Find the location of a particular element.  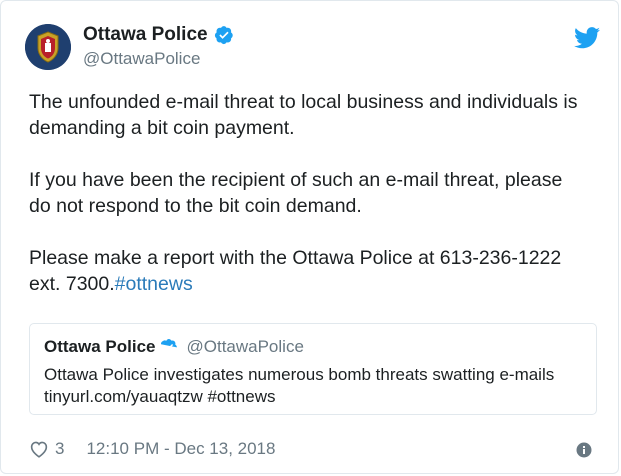

info-icon is located at coordinates (584, 450).